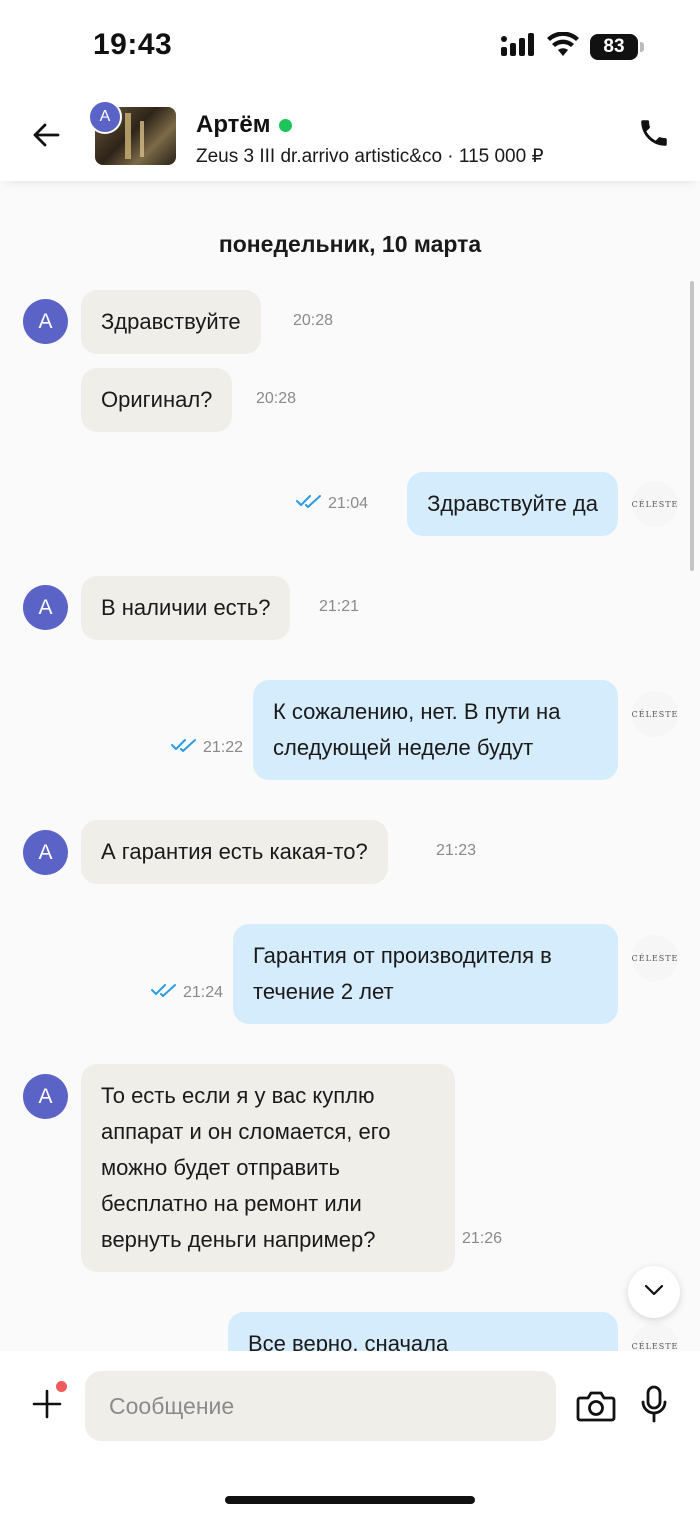 The width and height of the screenshot is (700, 1517). I want to click on message-input, so click(320, 1406).